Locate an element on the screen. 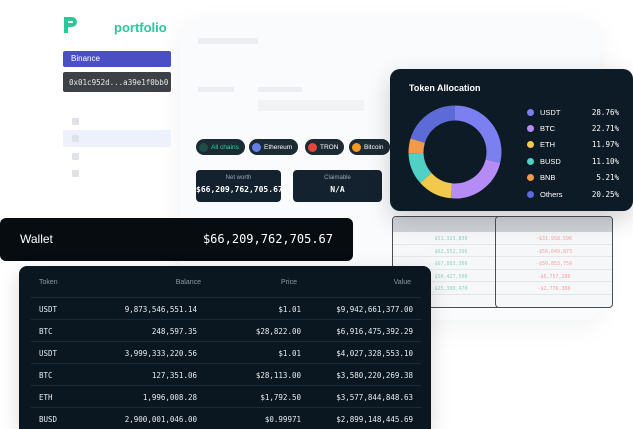  mini-row: -$6,757,286 is located at coordinates (554, 276).